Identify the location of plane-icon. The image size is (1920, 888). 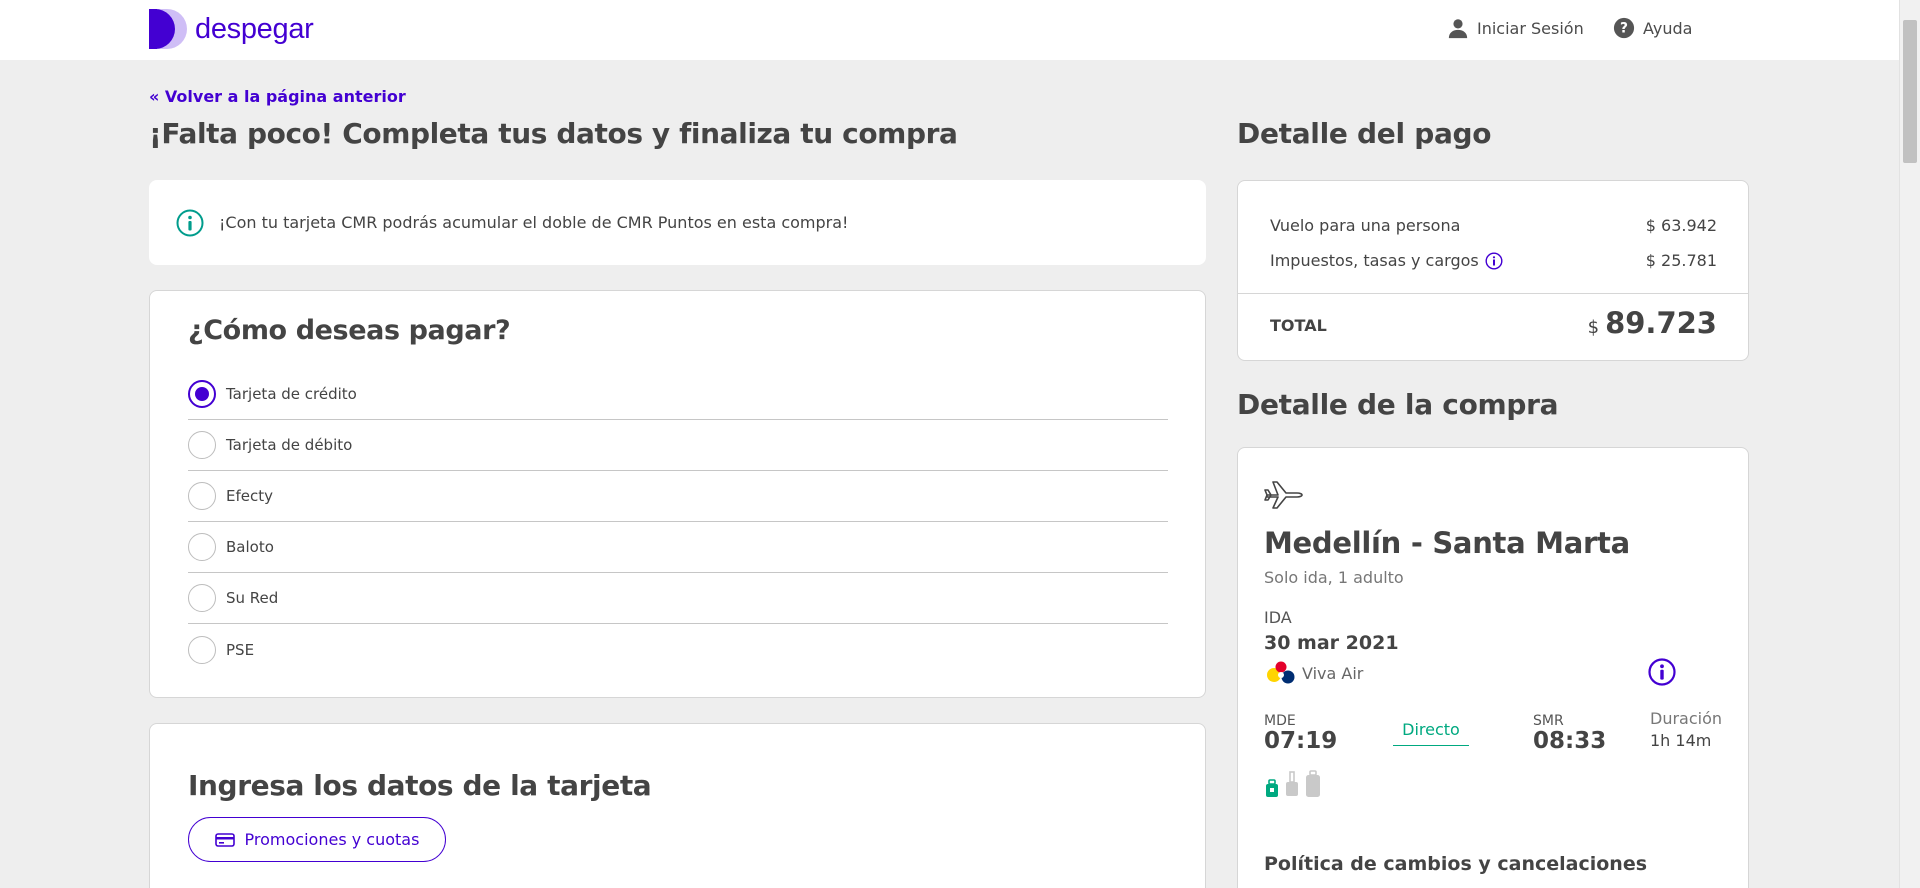
(1283, 495).